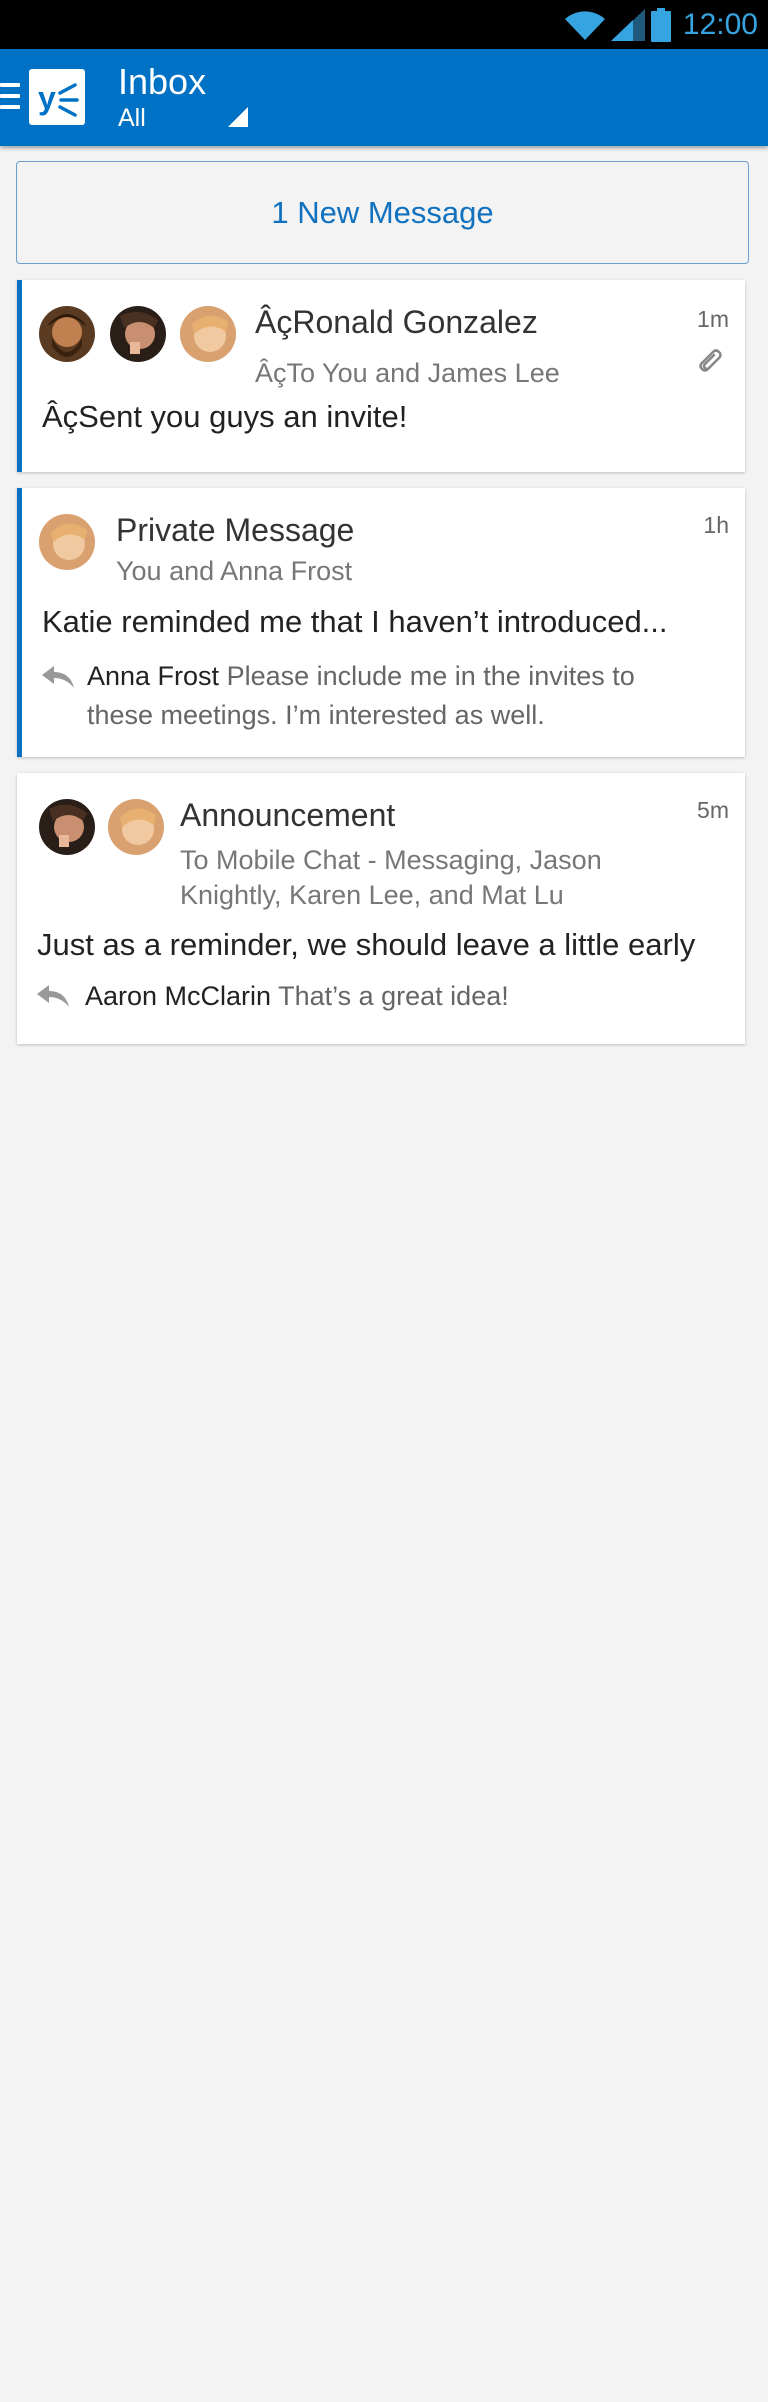  I want to click on wifi-icon, so click(584, 25).